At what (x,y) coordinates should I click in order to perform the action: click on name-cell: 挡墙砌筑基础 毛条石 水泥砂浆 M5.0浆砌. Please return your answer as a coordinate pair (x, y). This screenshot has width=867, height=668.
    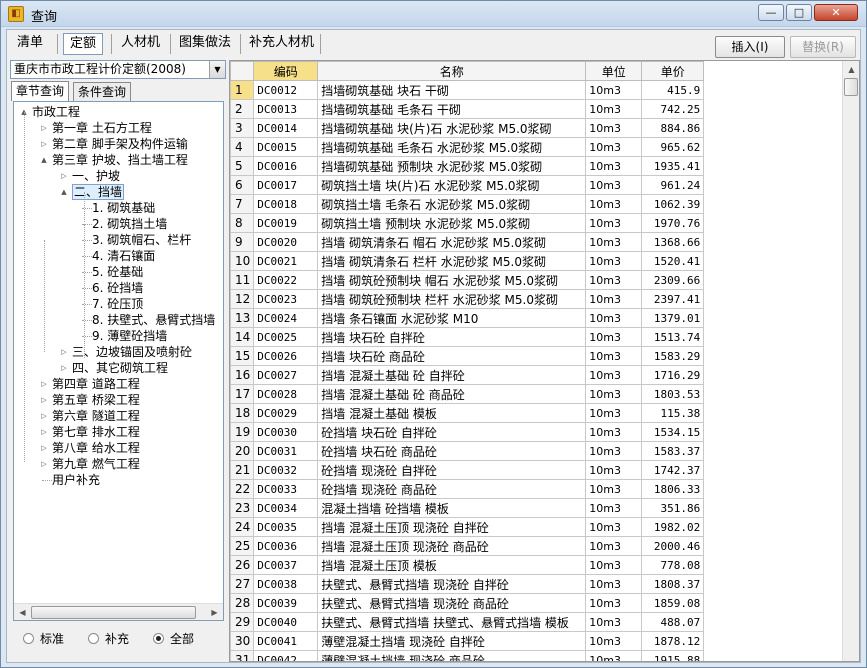
    Looking at the image, I should click on (452, 147).